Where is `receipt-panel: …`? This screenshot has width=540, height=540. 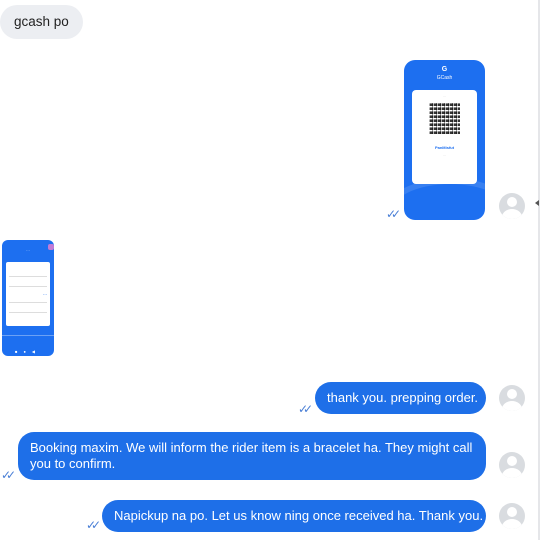 receipt-panel: … is located at coordinates (28, 294).